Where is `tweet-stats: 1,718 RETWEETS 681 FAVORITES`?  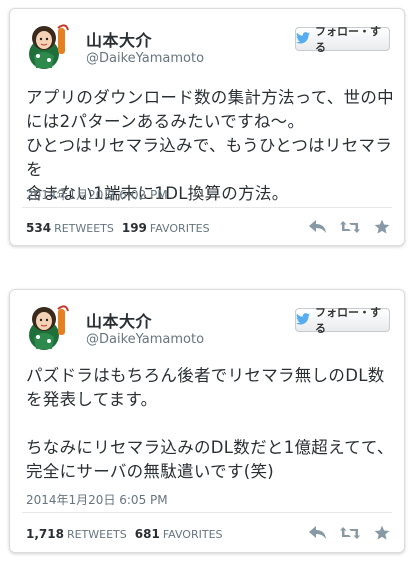
tweet-stats: 1,718 RETWEETS 681 FAVORITES is located at coordinates (124, 534).